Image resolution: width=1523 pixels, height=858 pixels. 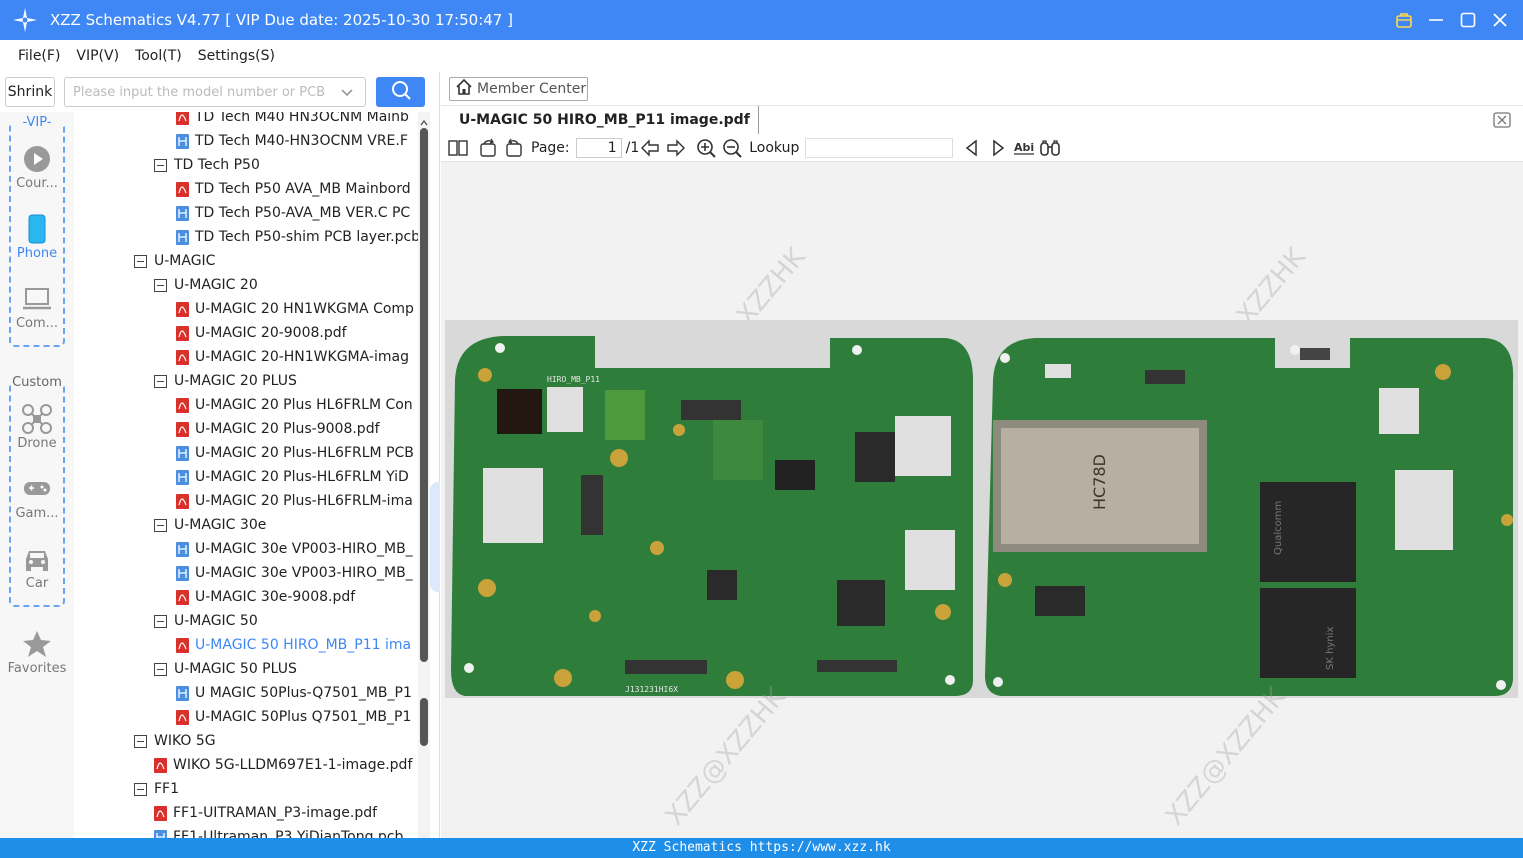 I want to click on category-phone: Phone, so click(x=37, y=237).